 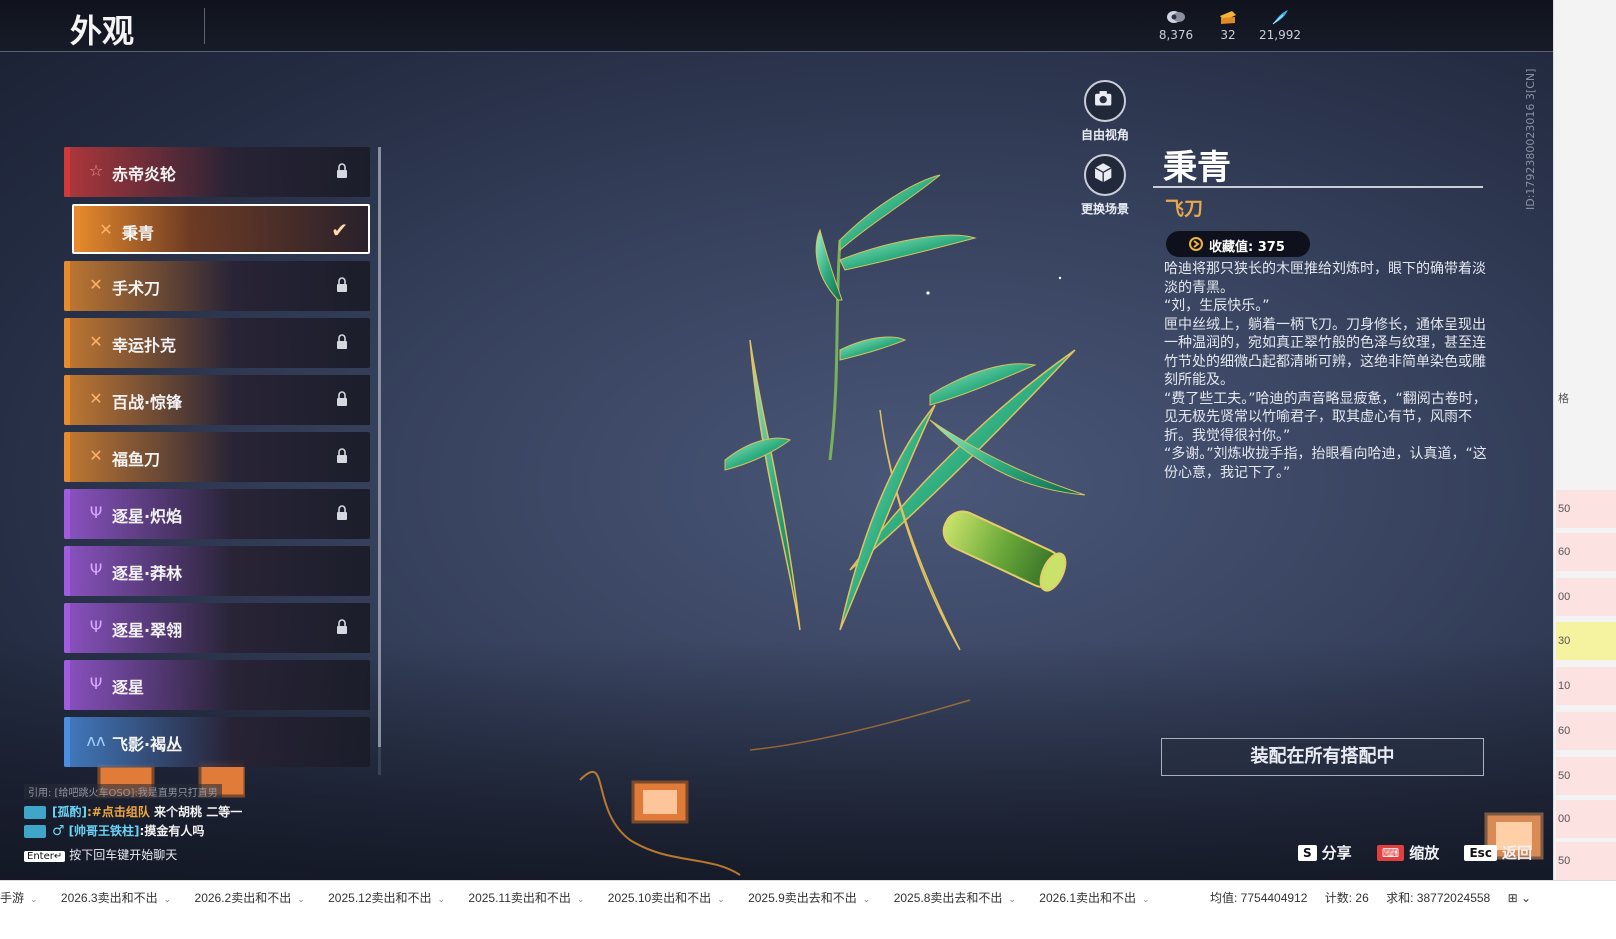 What do you see at coordinates (104, 831) in the screenshot?
I see `chat-sender: [帅哥王铁柱]` at bounding box center [104, 831].